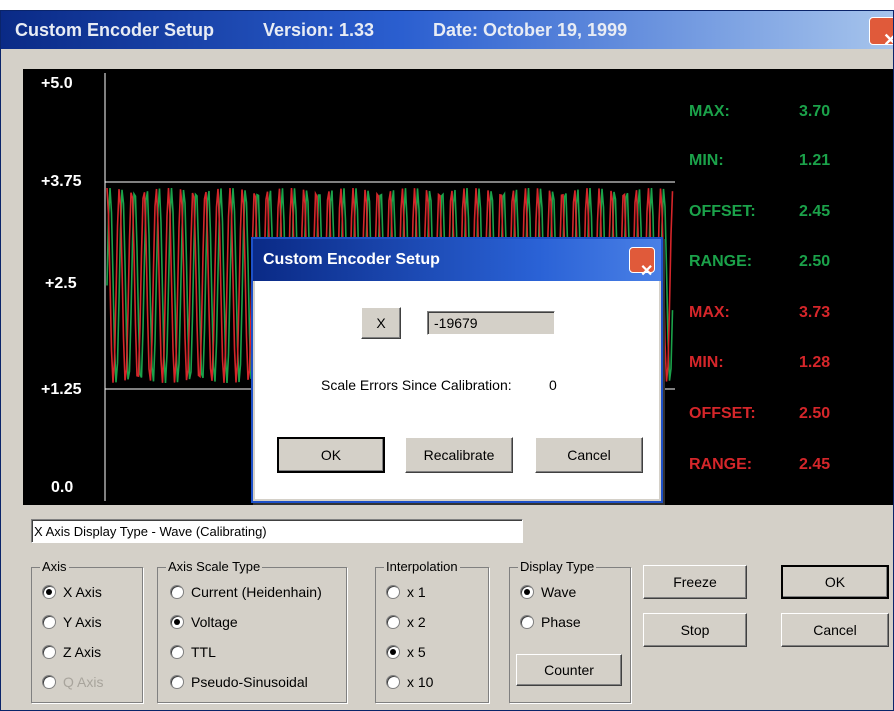  I want to click on stat-green-max: MAX: 3.70, so click(760, 111).